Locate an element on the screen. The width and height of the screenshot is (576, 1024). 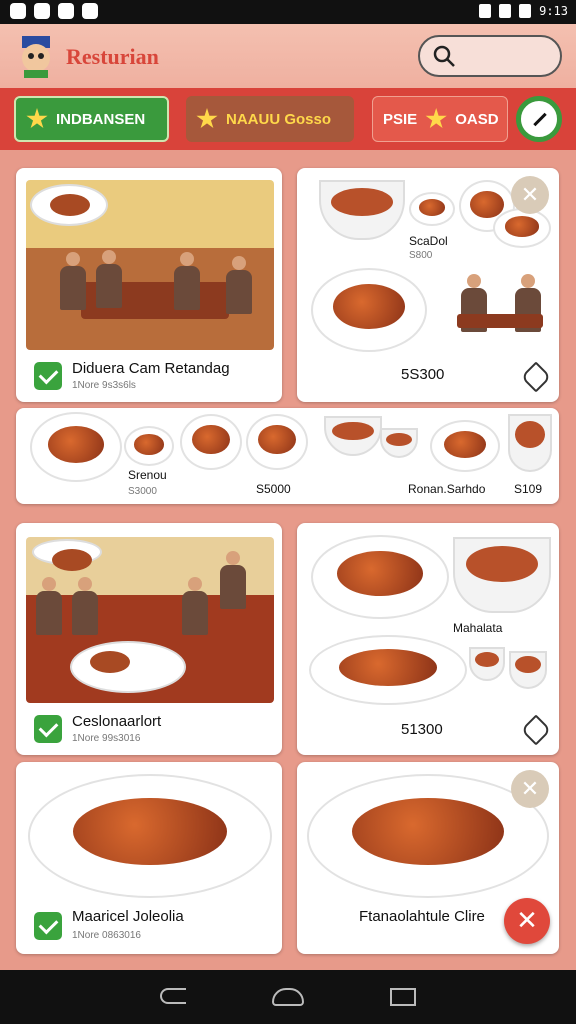
item-price: S800 is located at coordinates (421, 255).